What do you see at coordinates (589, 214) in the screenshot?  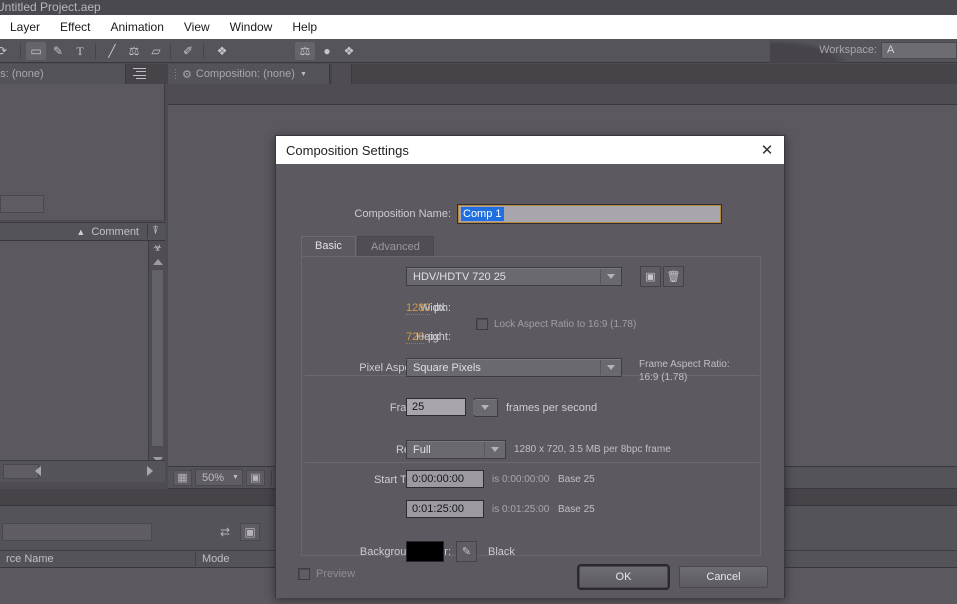 I see `composition-name-input: Comp 1` at bounding box center [589, 214].